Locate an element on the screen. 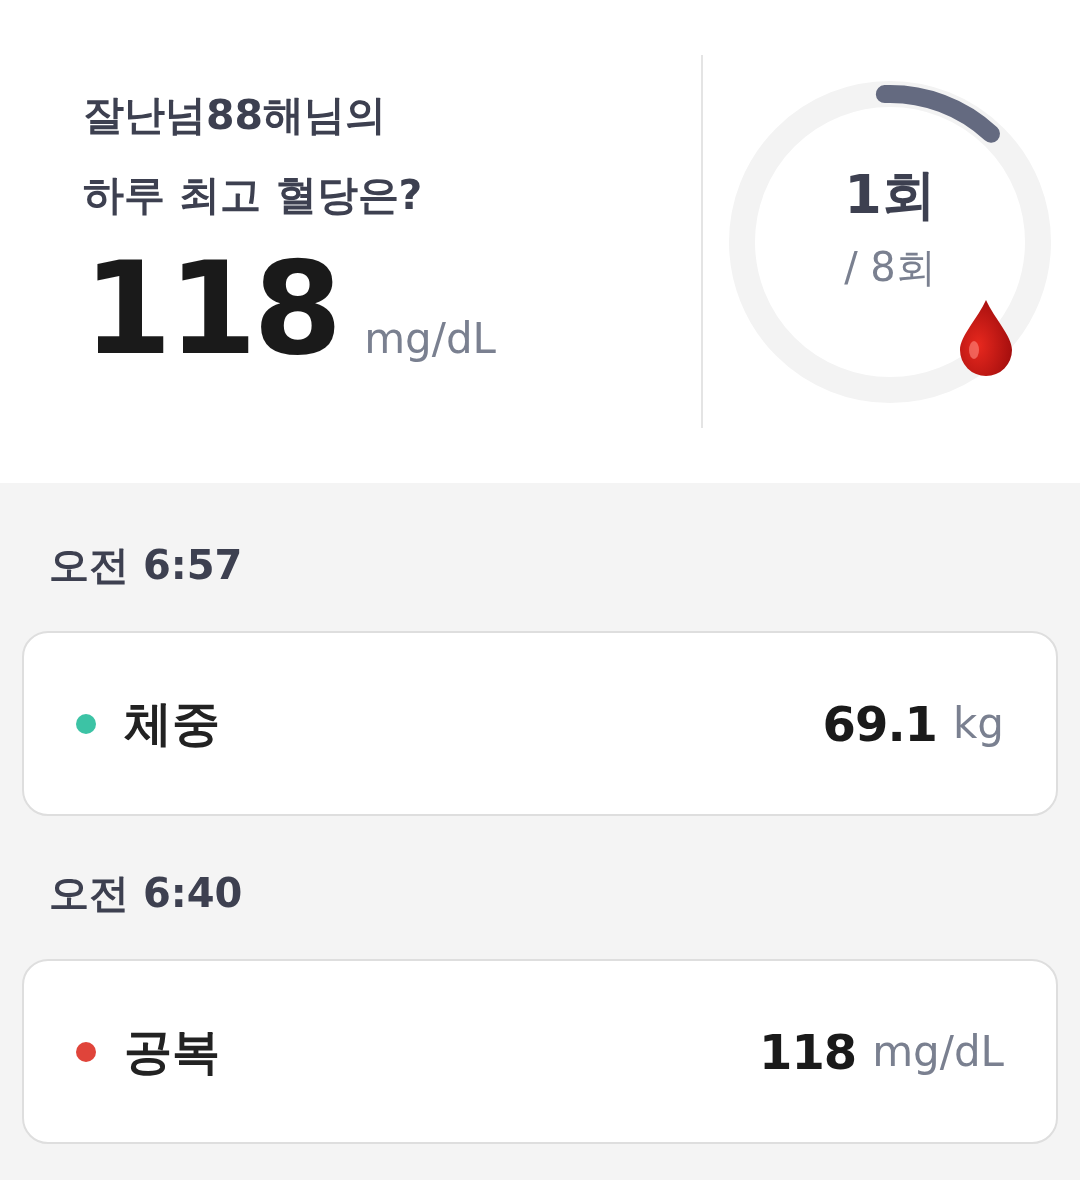 The width and height of the screenshot is (1080, 1180). title-text: 잘난넘88해님의 is located at coordinates (235, 115).